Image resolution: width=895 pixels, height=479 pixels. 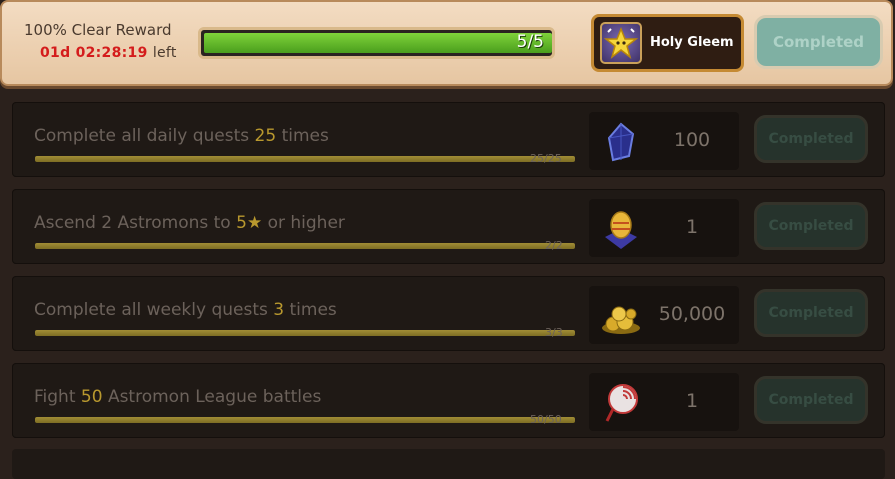 I want to click on clear-progress-fill, so click(x=378, y=43).